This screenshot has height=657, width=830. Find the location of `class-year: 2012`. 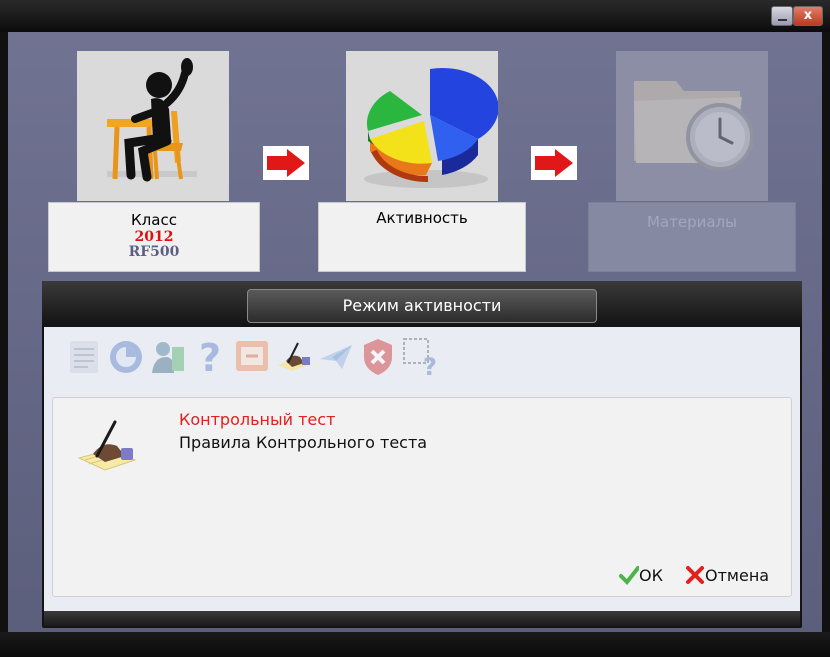

class-year: 2012 is located at coordinates (154, 237).